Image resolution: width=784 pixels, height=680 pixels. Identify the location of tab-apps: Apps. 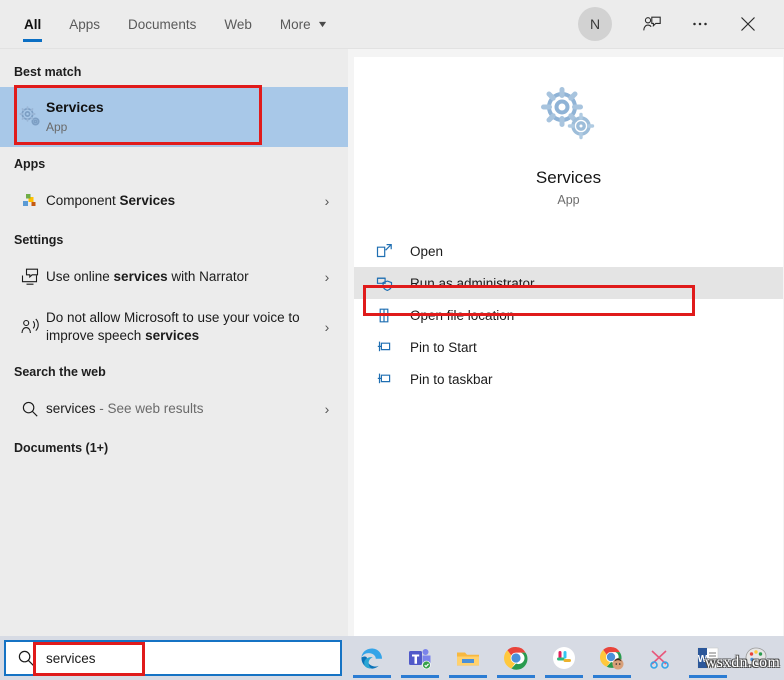
(84, 24).